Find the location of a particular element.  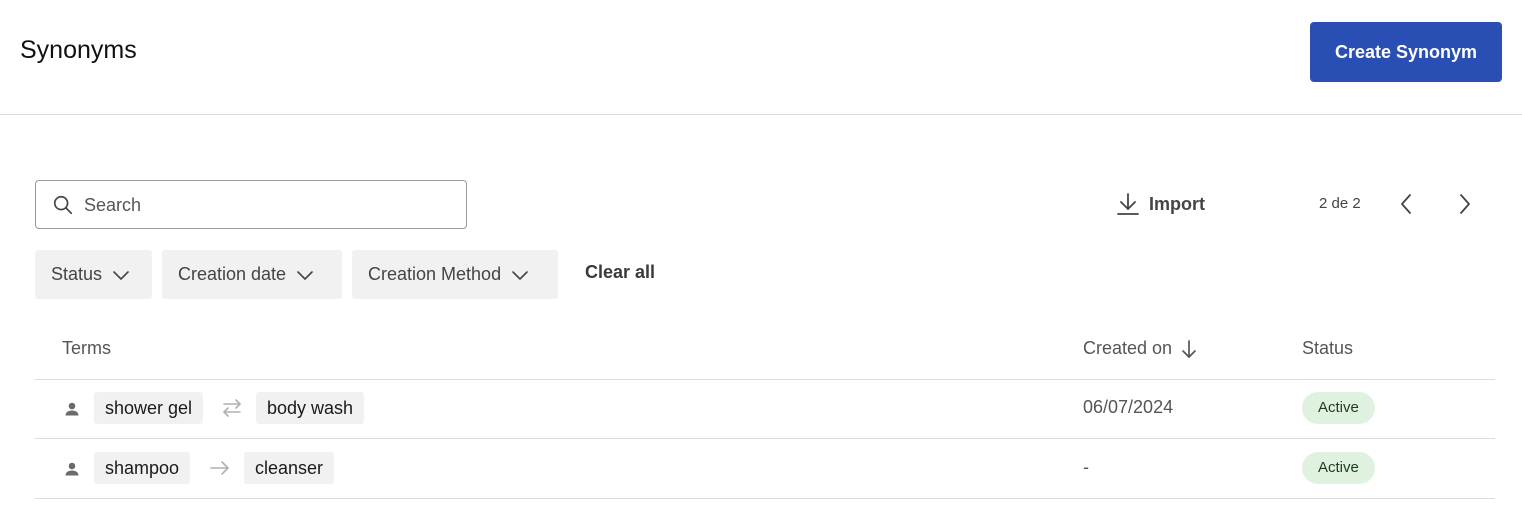

arrow-right-icon is located at coordinates (219, 468).